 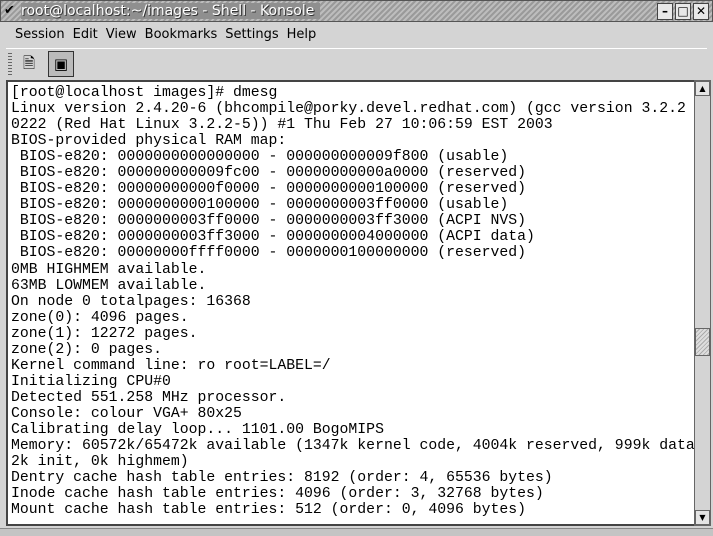 I want to click on terminal-line: Detected 551.258 MHz processor., so click(x=149, y=397).